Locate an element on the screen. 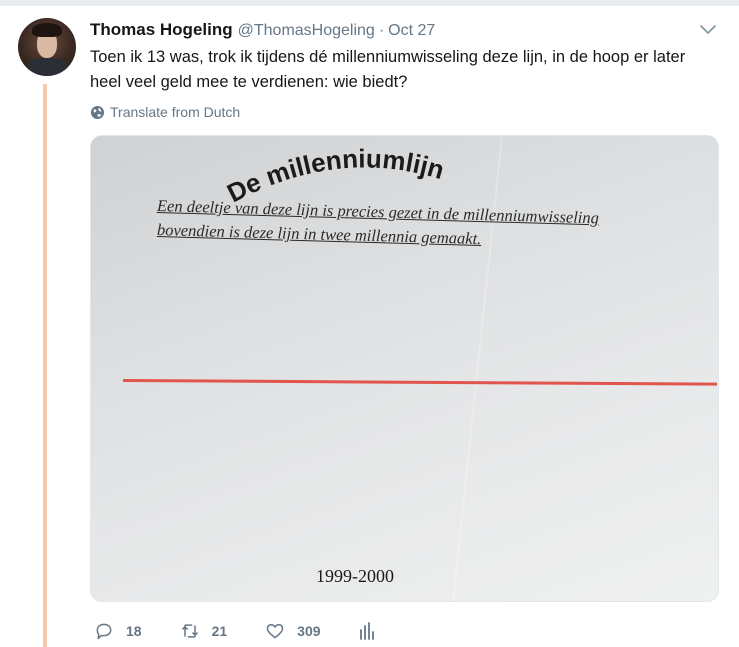 The height and width of the screenshot is (647, 739). globe-icon is located at coordinates (97, 112).